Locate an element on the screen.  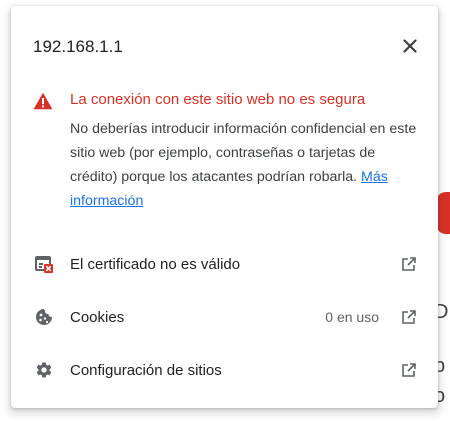
cookies-status: 0 en uso is located at coordinates (352, 317).